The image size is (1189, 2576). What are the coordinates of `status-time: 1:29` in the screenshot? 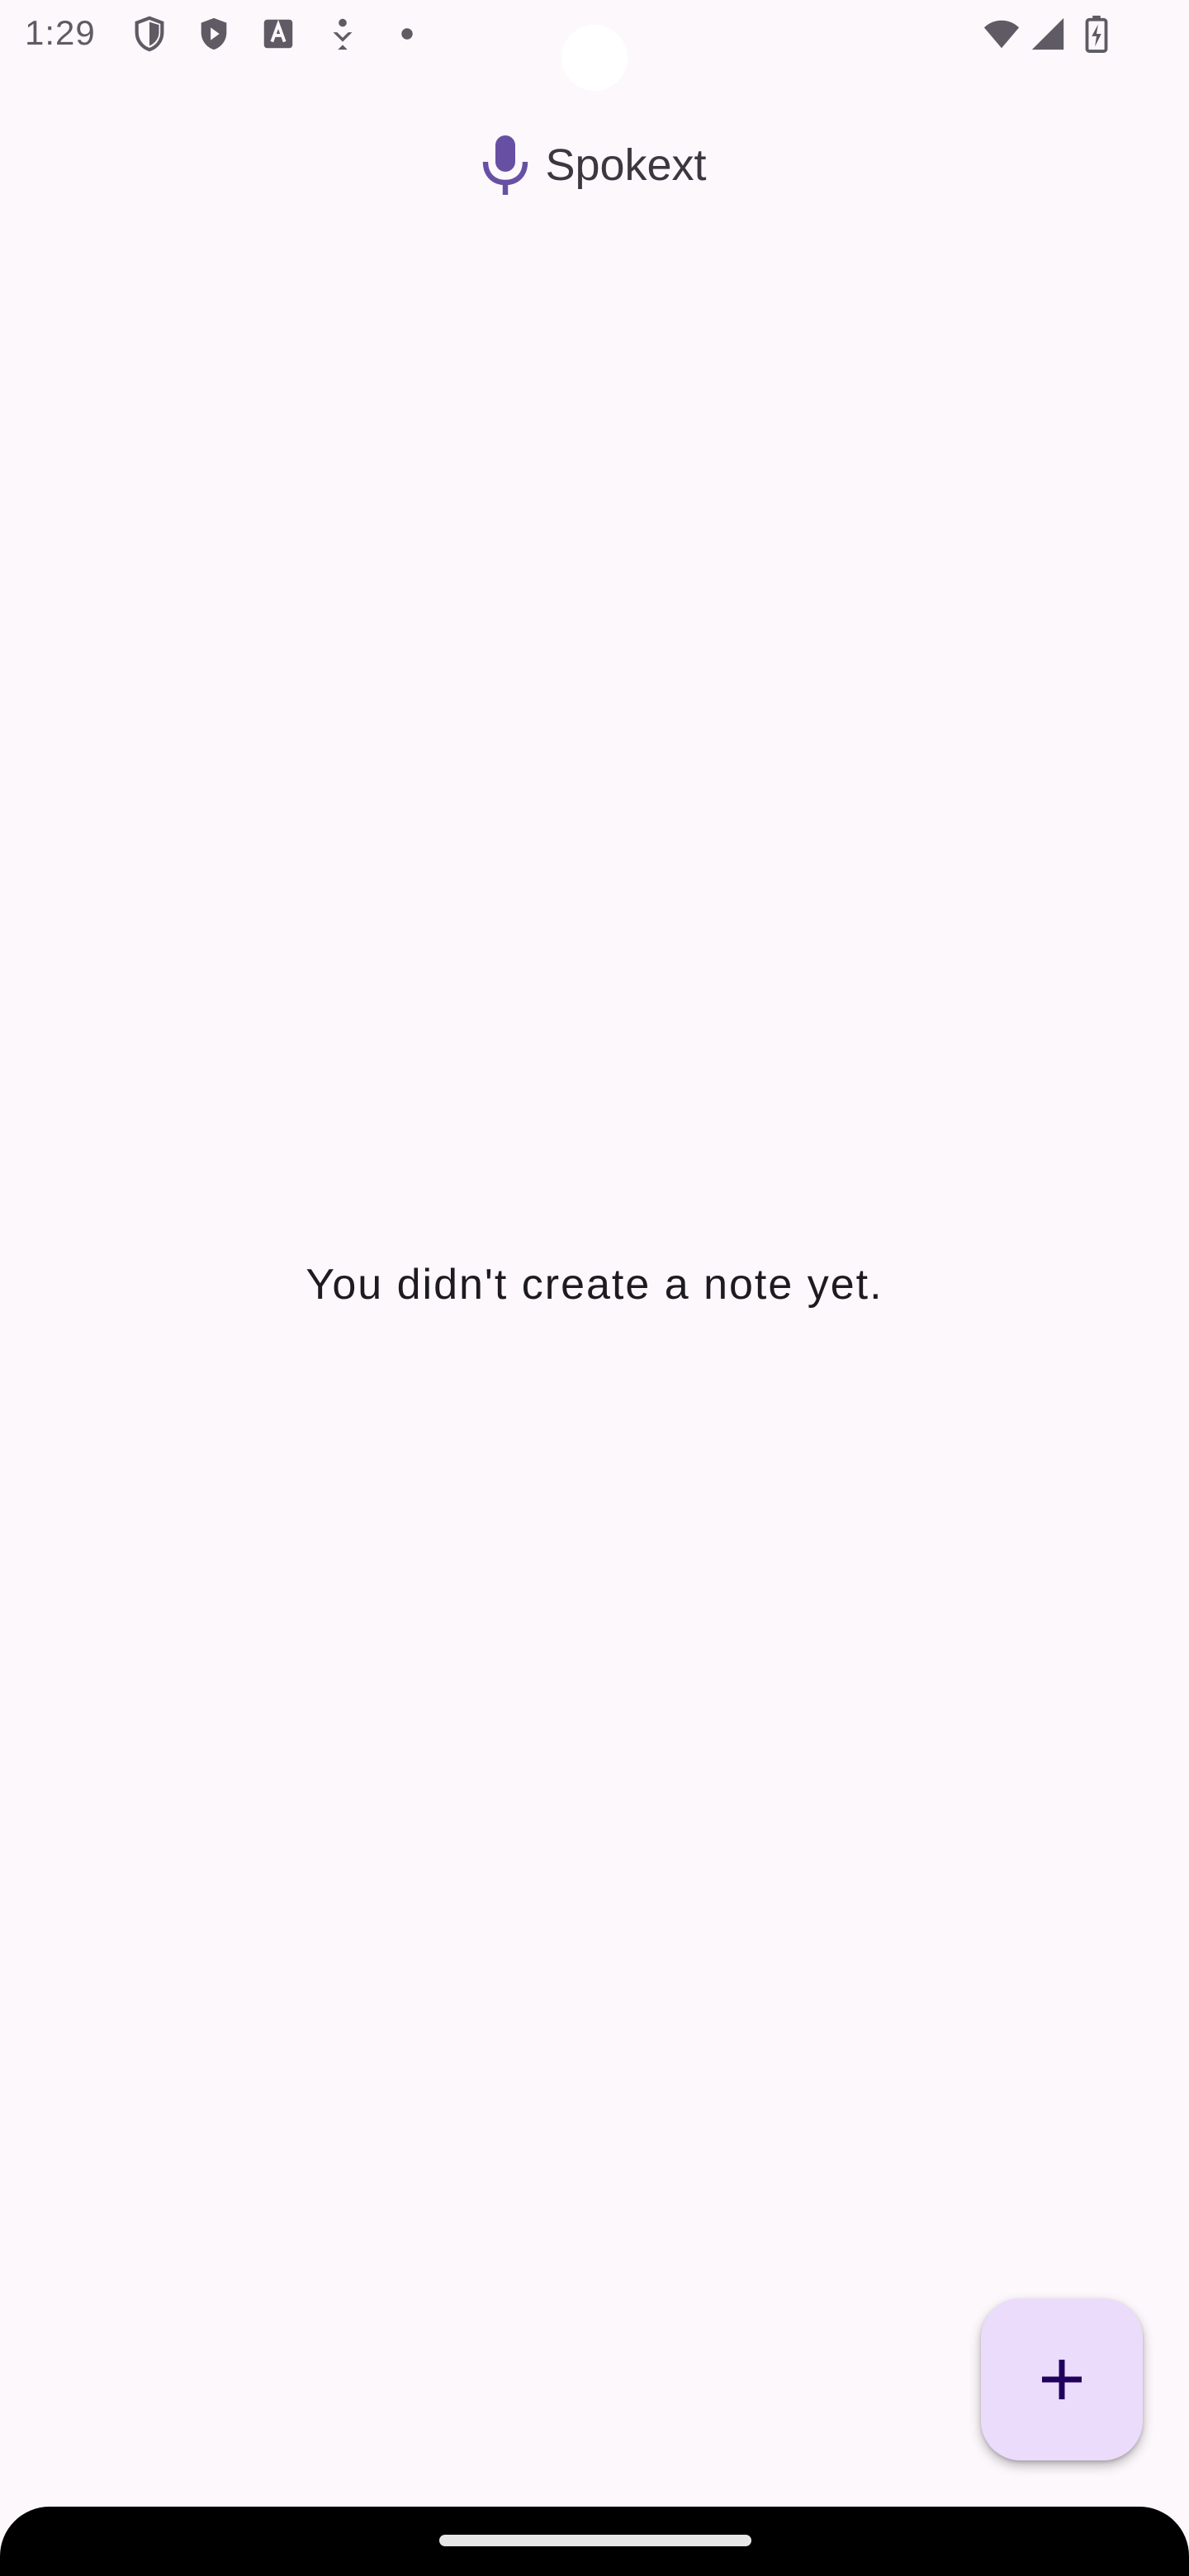 It's located at (60, 32).